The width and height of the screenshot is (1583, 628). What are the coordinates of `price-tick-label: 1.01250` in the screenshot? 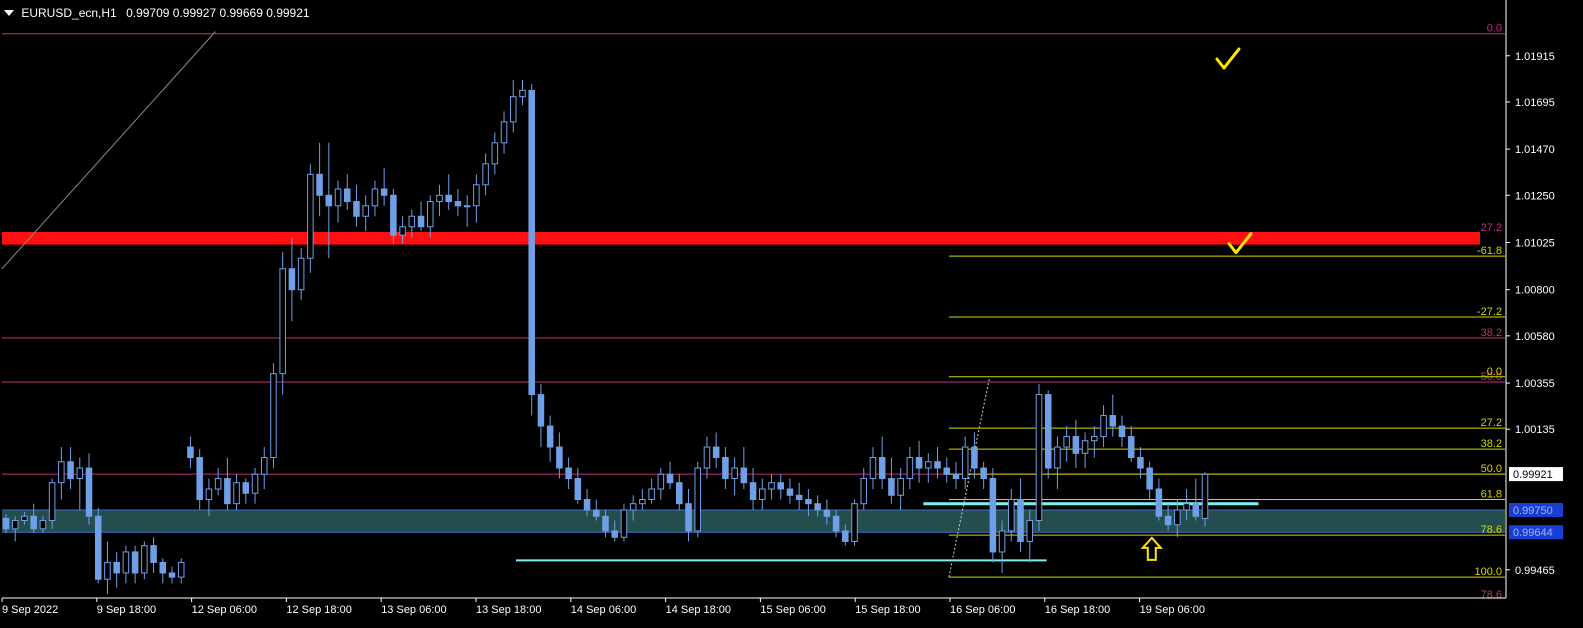 It's located at (1535, 196).